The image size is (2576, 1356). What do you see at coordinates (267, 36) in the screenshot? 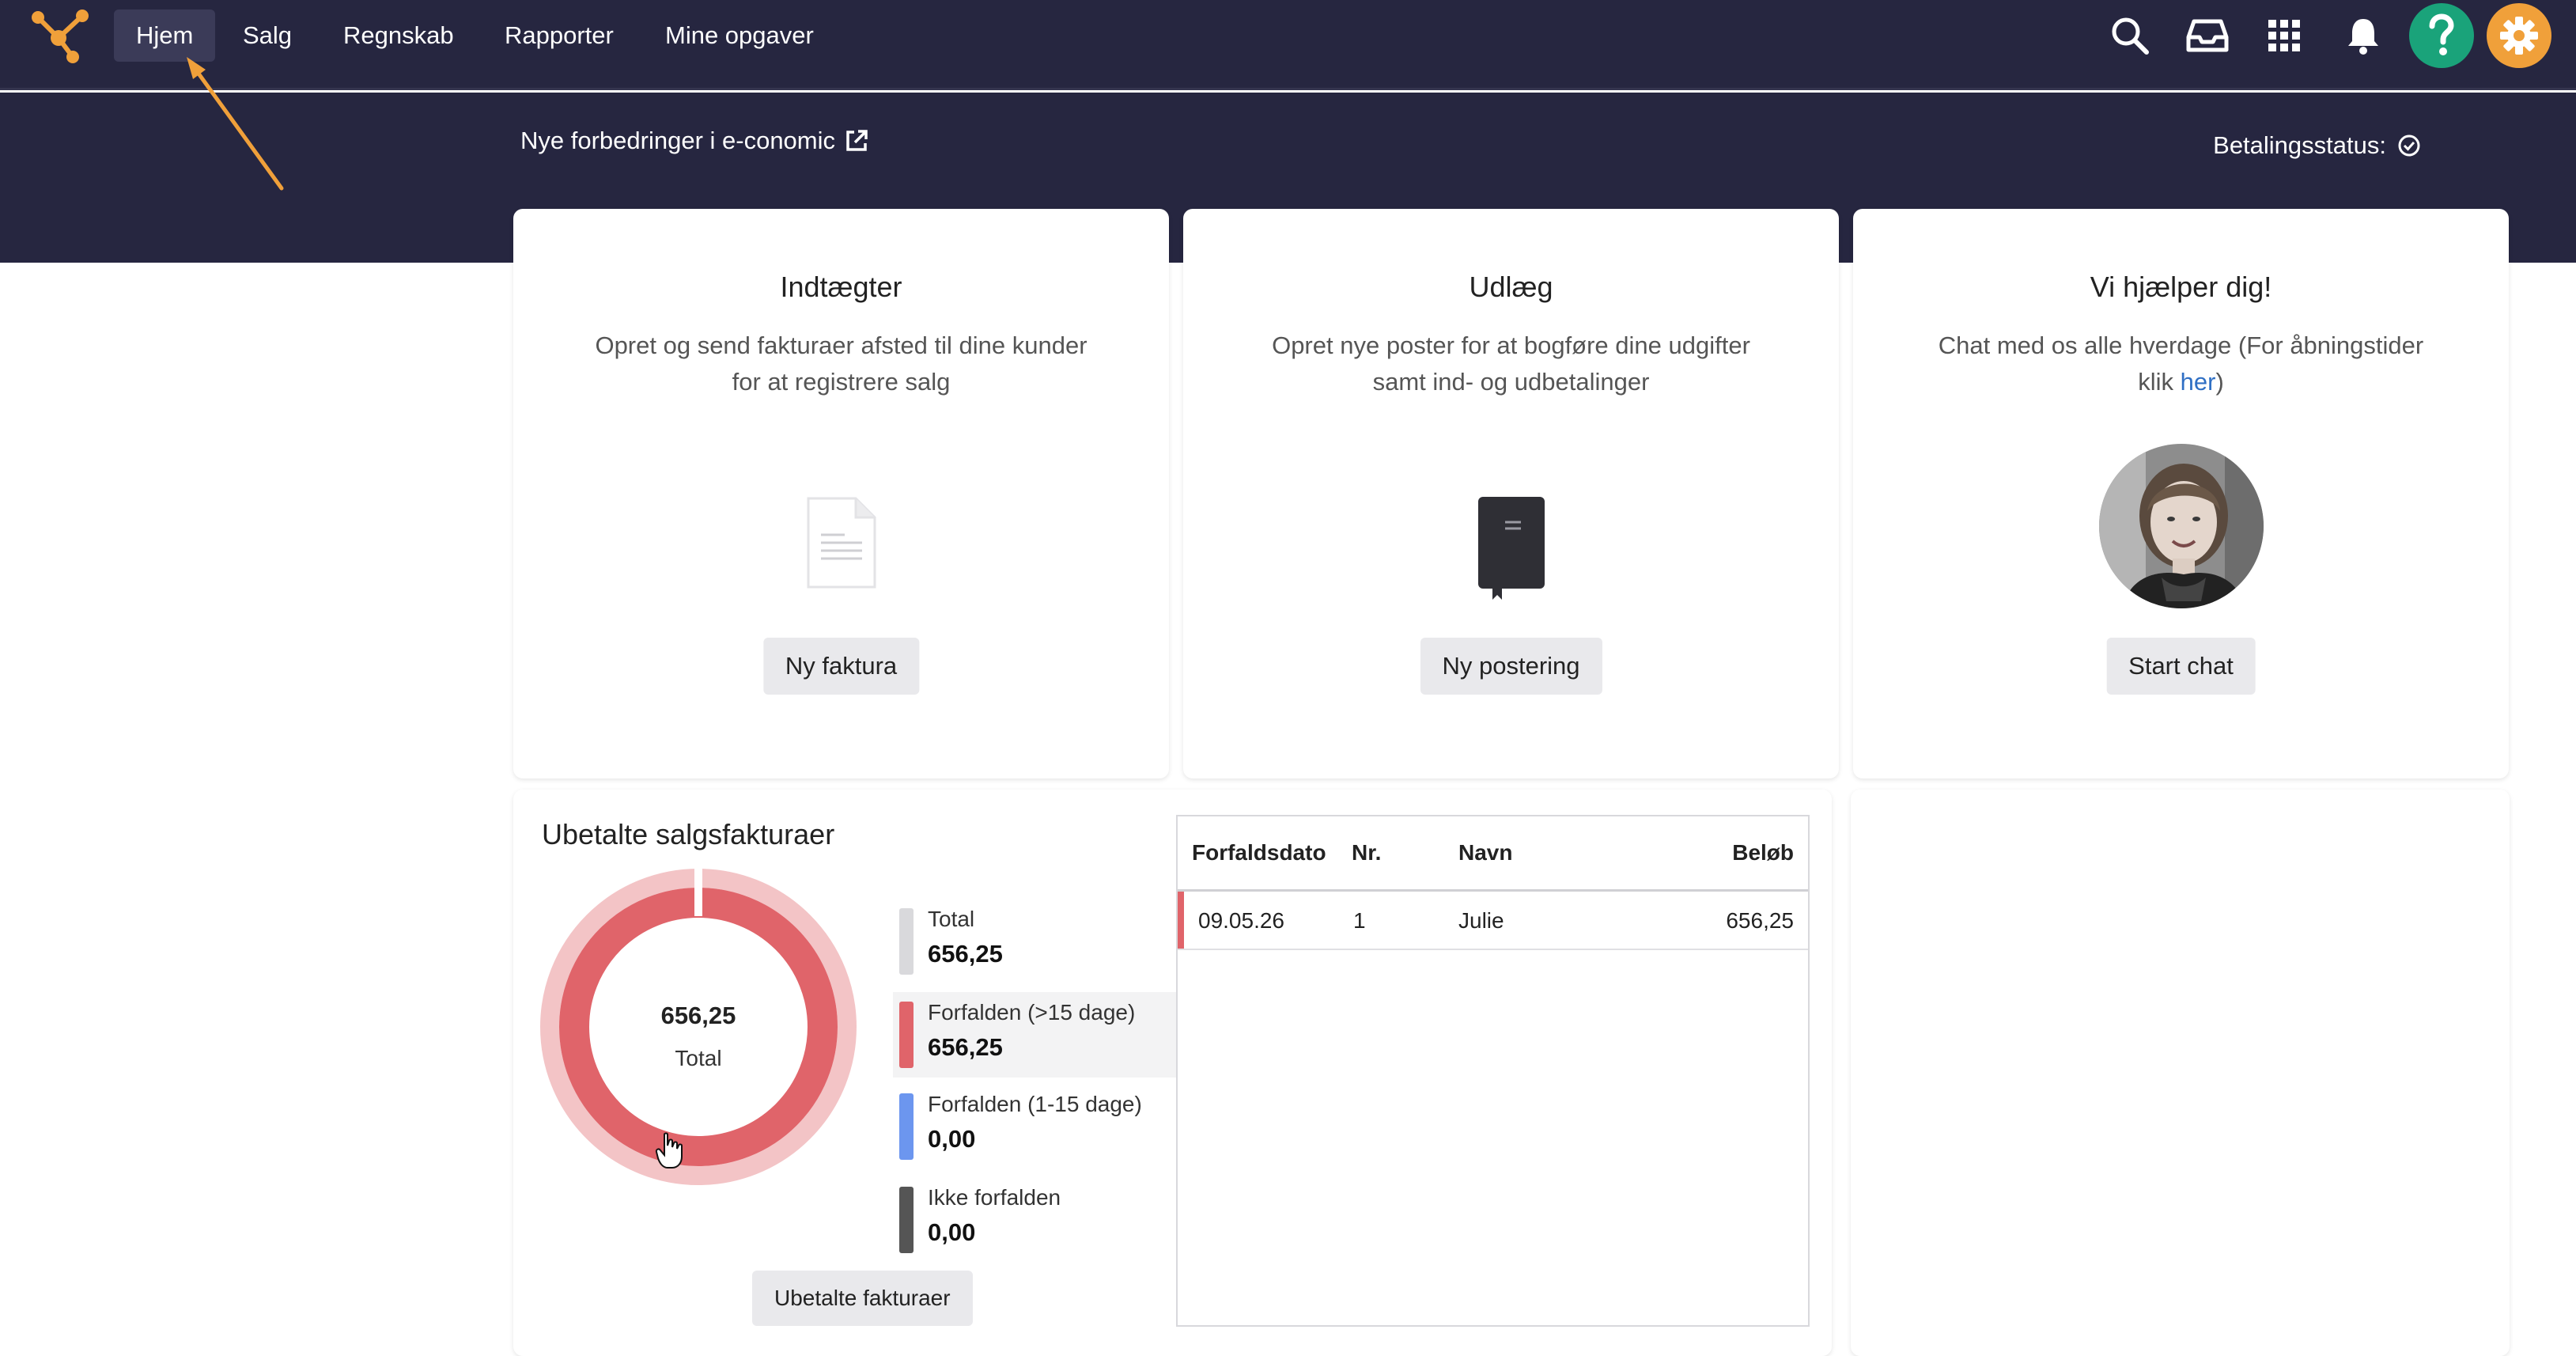
I see `nav-salg: Salg` at bounding box center [267, 36].